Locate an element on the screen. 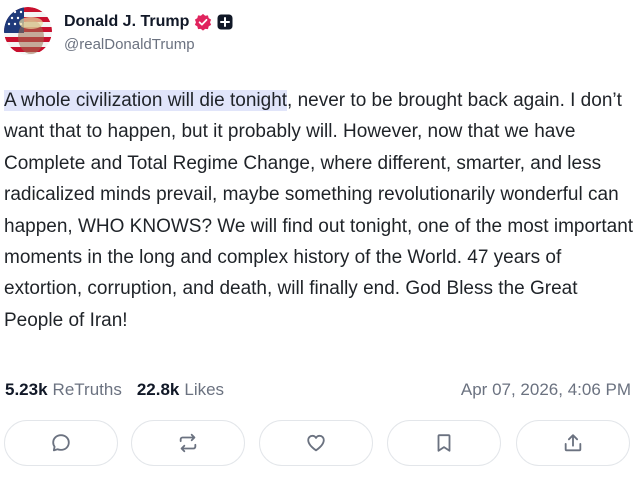 This screenshot has width=644, height=481. like-button is located at coordinates (316, 443).